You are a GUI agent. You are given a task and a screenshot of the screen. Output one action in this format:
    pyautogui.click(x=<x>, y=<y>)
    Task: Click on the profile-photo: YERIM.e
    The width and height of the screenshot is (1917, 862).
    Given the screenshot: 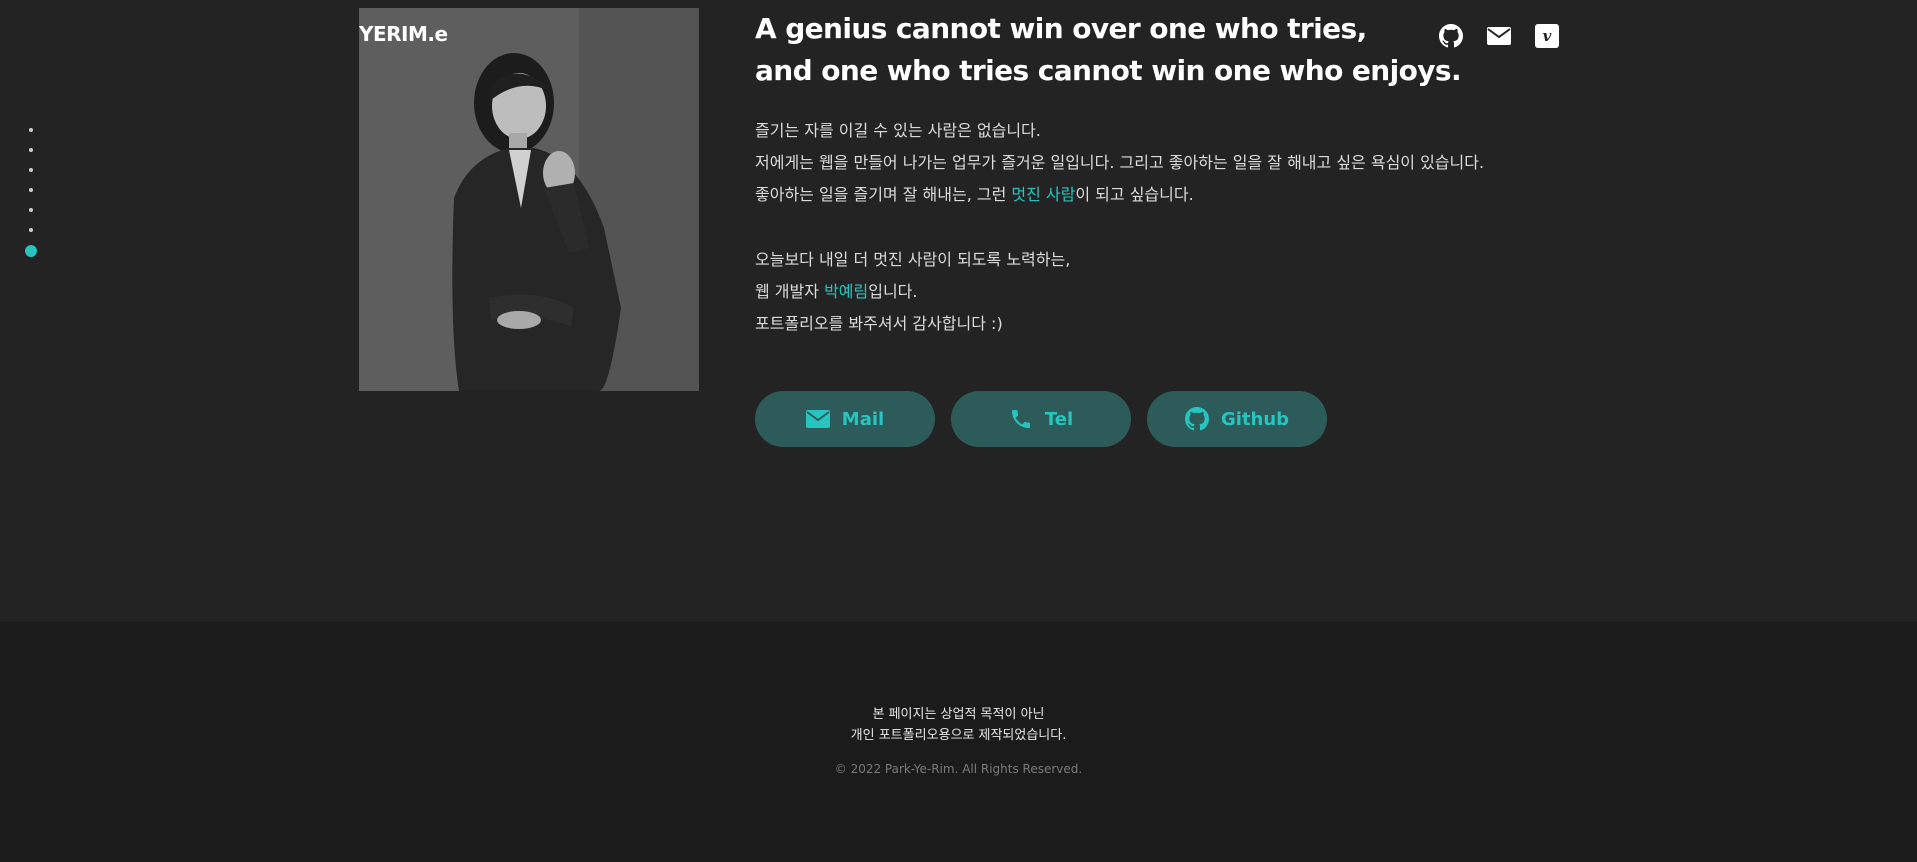 What is the action you would take?
    pyautogui.click(x=529, y=199)
    